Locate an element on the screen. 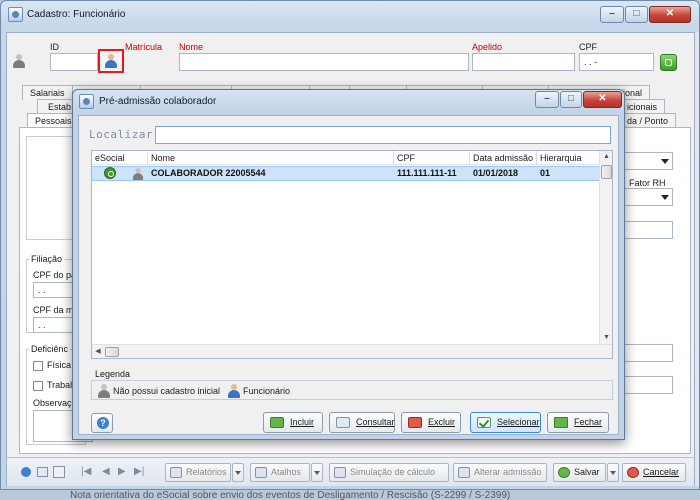  alterar-admissao-button: Alterar admissão is located at coordinates (500, 472).